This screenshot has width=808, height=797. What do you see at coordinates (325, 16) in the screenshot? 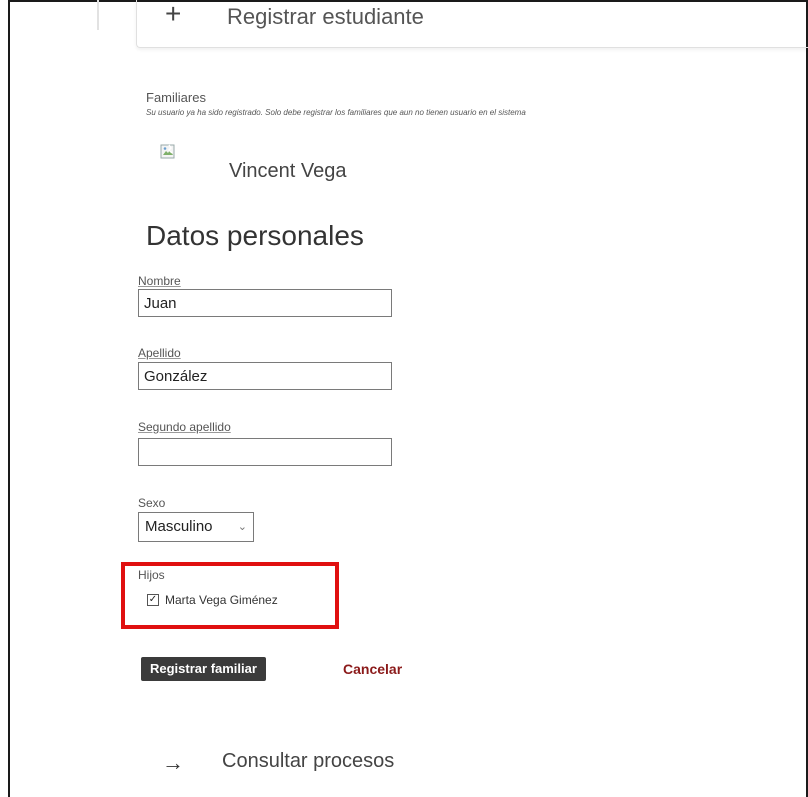
I see `register-student-label: Registrar estudiante` at bounding box center [325, 16].